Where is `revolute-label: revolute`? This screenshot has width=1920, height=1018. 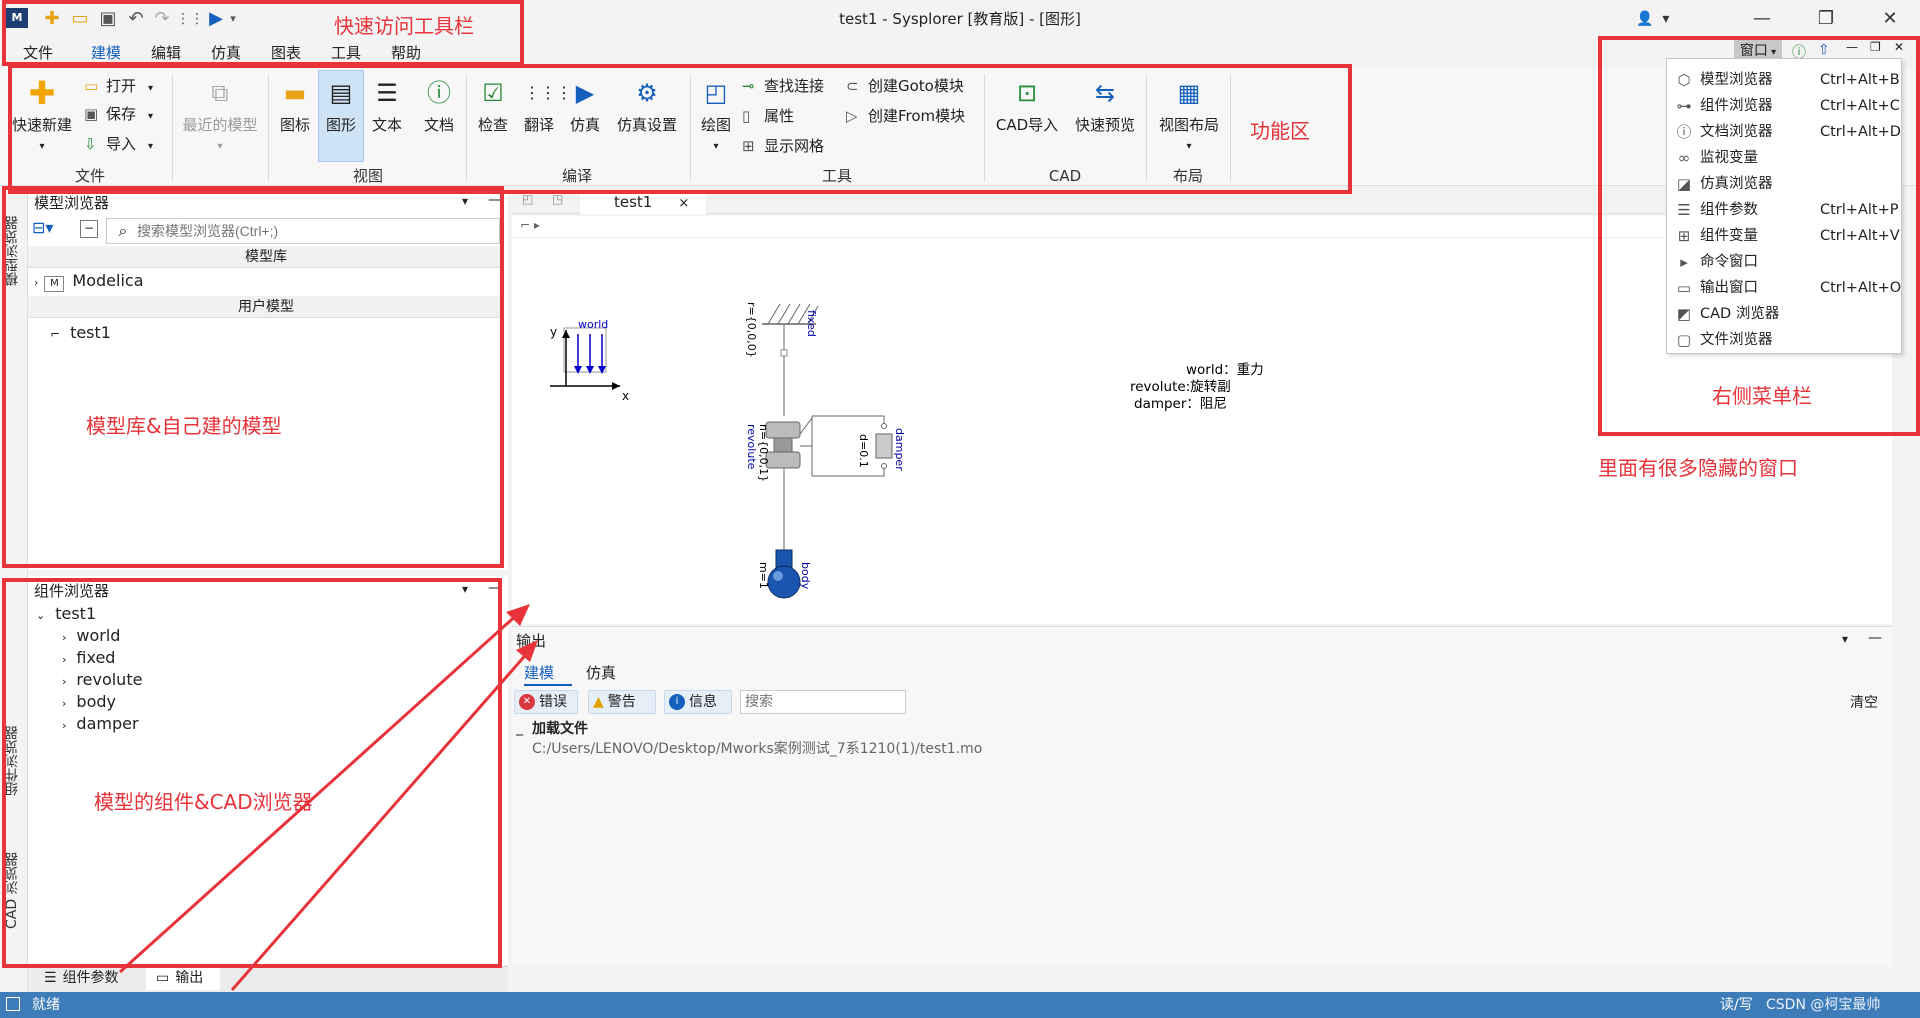 revolute-label: revolute is located at coordinates (751, 447).